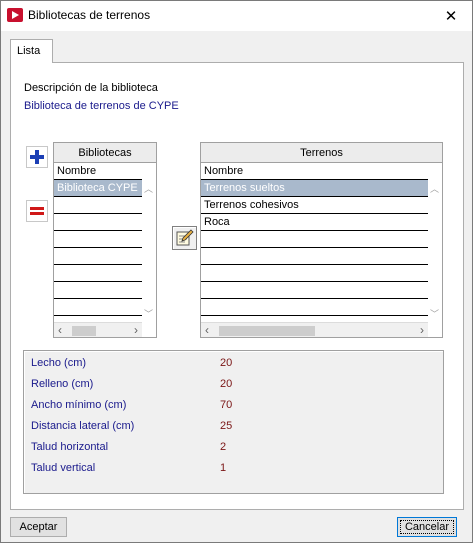  Describe the element at coordinates (226, 405) in the screenshot. I see `property-value: 70` at that location.